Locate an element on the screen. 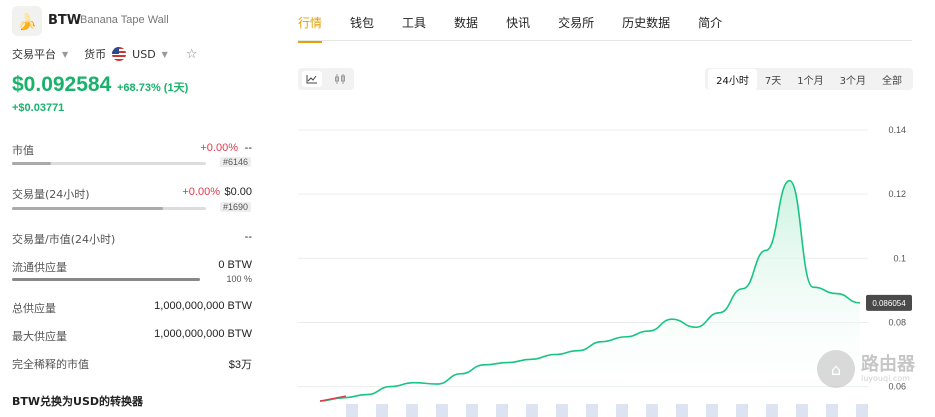  max-supply-value: 1,000,000,000 BTW is located at coordinates (203, 334).